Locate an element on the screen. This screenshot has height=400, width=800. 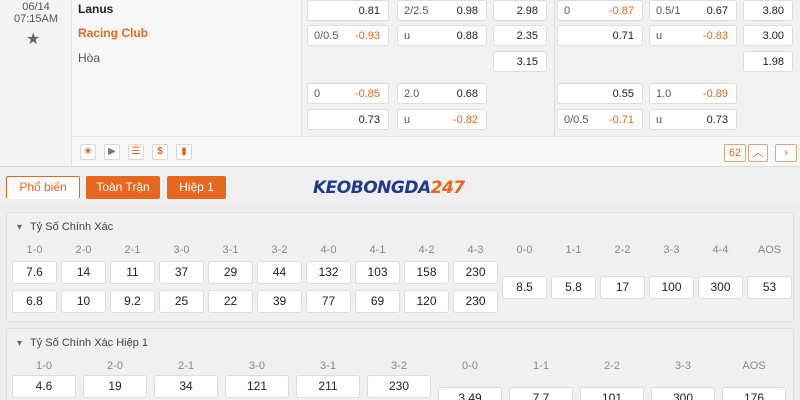
score-odds-cell: 25 is located at coordinates (181, 301).